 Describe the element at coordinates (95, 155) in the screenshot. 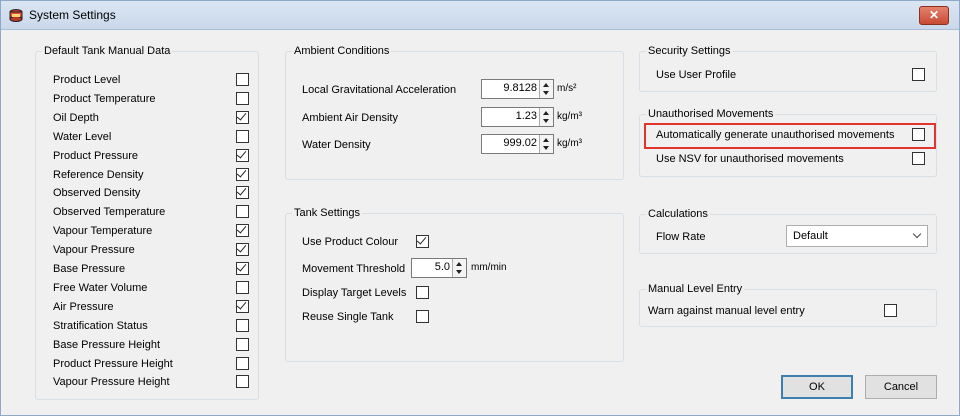

I see `tank-manual-item-label: Product Pressure` at that location.